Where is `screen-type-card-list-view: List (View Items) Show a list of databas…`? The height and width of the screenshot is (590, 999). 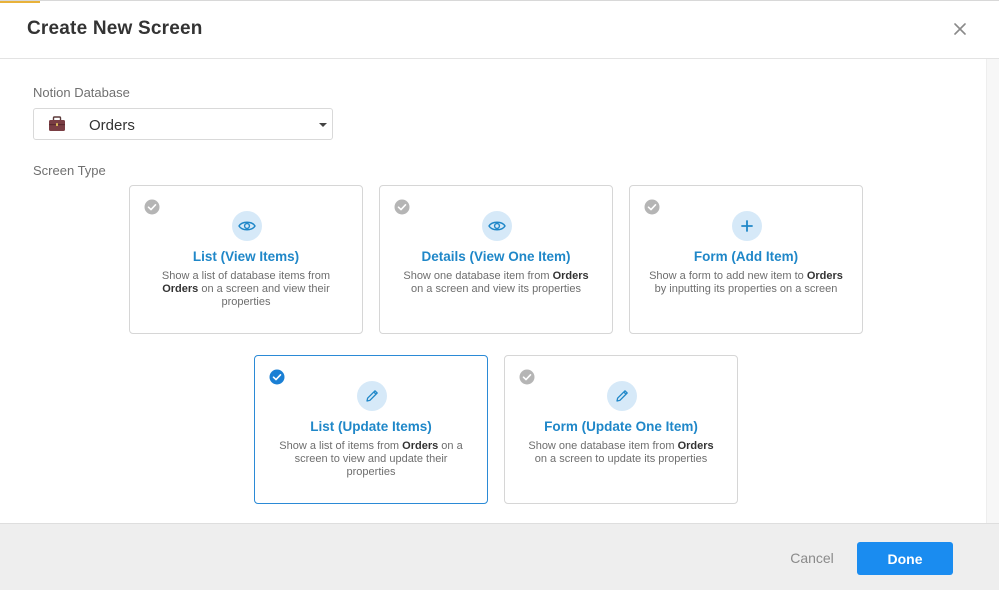
screen-type-card-list-view: List (View Items) Show a list of databas… is located at coordinates (246, 259).